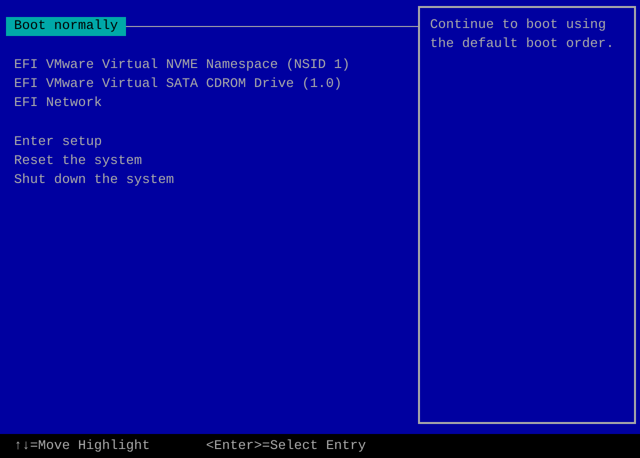 This screenshot has height=458, width=640. What do you see at coordinates (522, 35) in the screenshot?
I see `help-text: Continue to boot using the default boot order.` at bounding box center [522, 35].